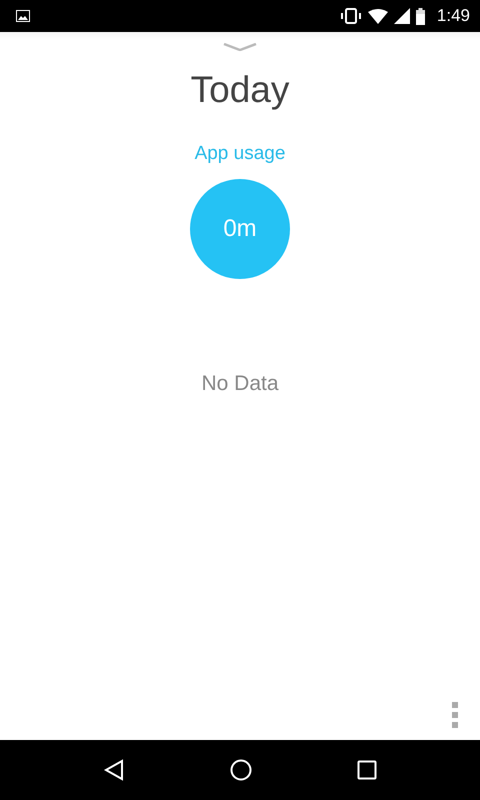 This screenshot has height=800, width=480. What do you see at coordinates (240, 384) in the screenshot?
I see `empty-message: No Data` at bounding box center [240, 384].